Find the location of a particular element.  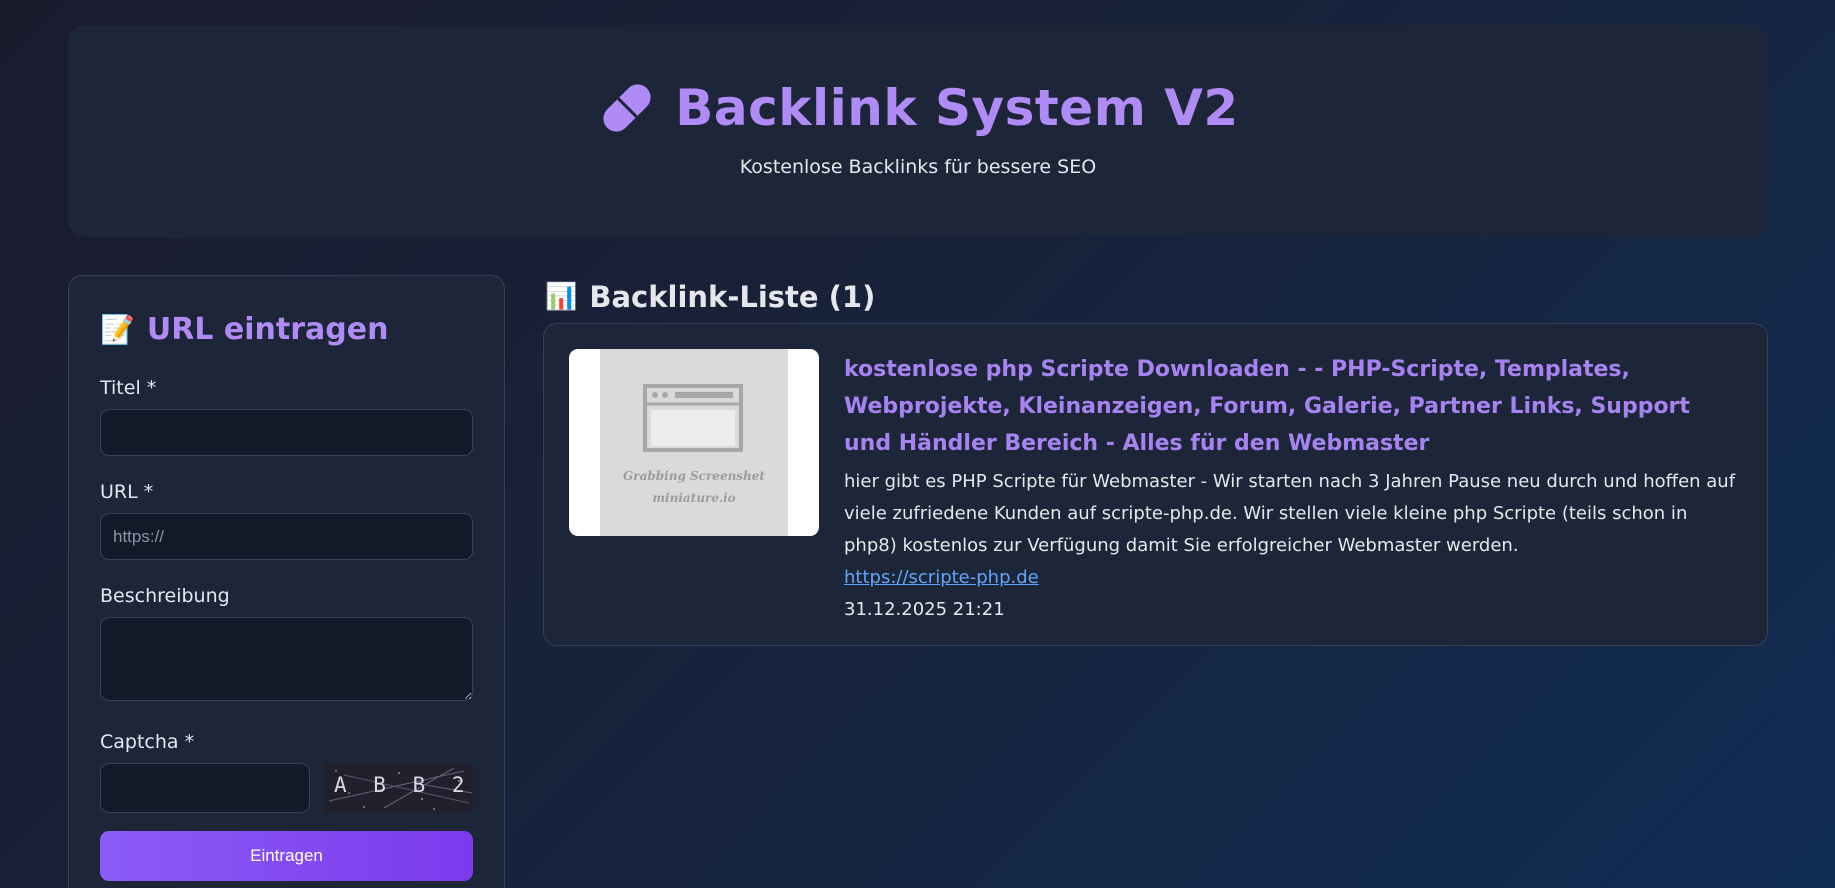

thumbnail-placeholder: Grabbing Screenshet miniature.io is located at coordinates (694, 442).